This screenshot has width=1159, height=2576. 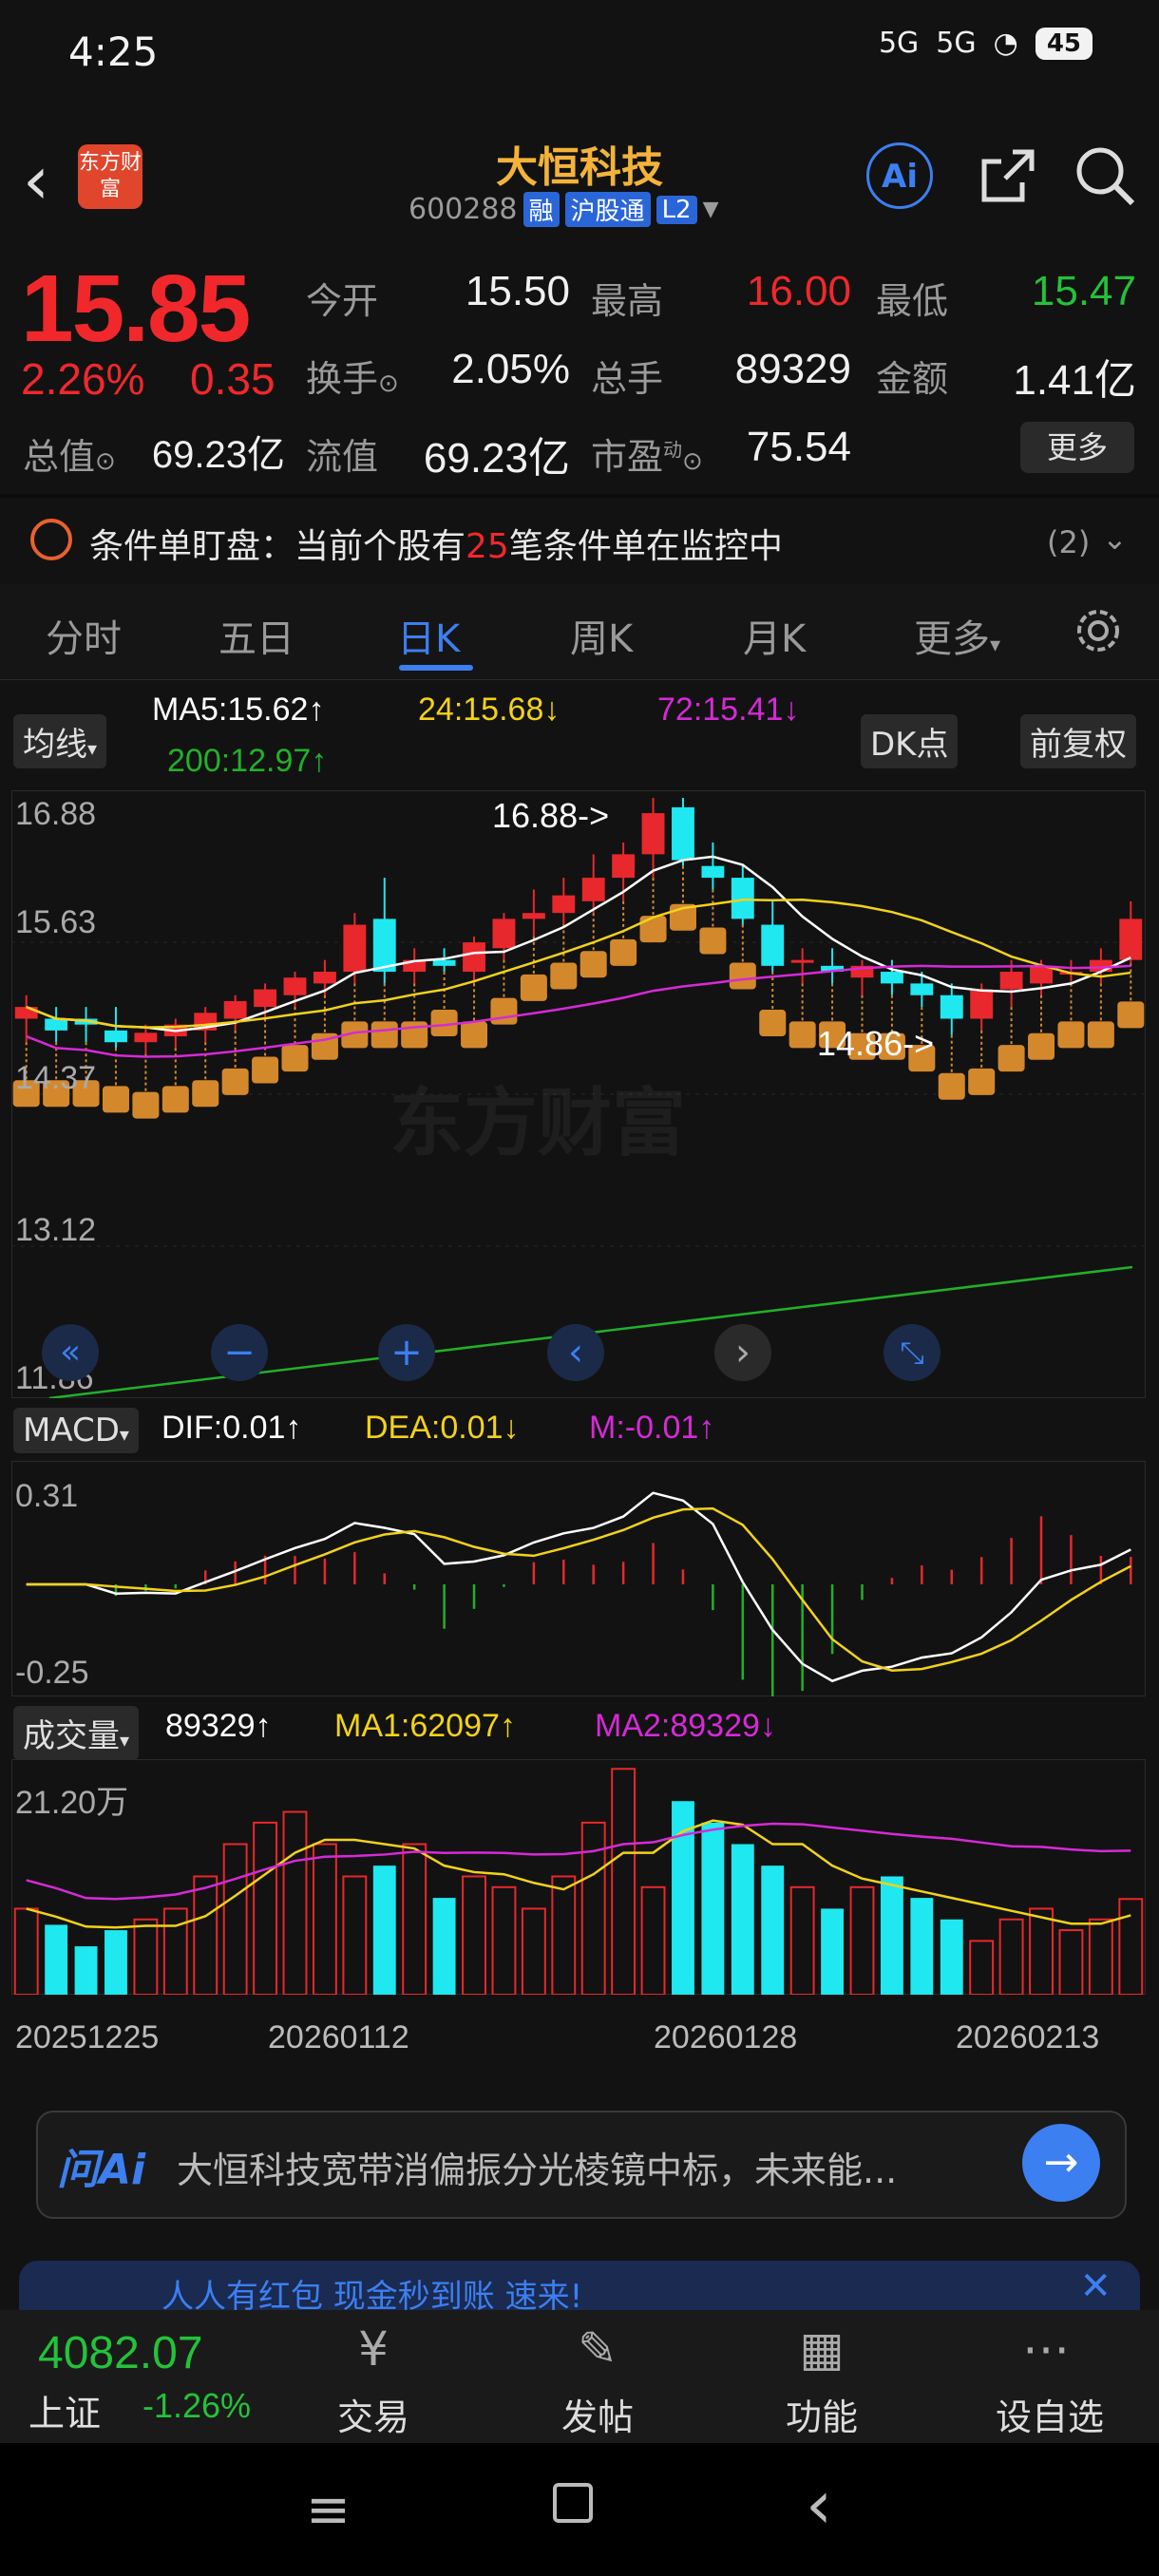 I want to click on low-value: 15.47, so click(x=1083, y=291).